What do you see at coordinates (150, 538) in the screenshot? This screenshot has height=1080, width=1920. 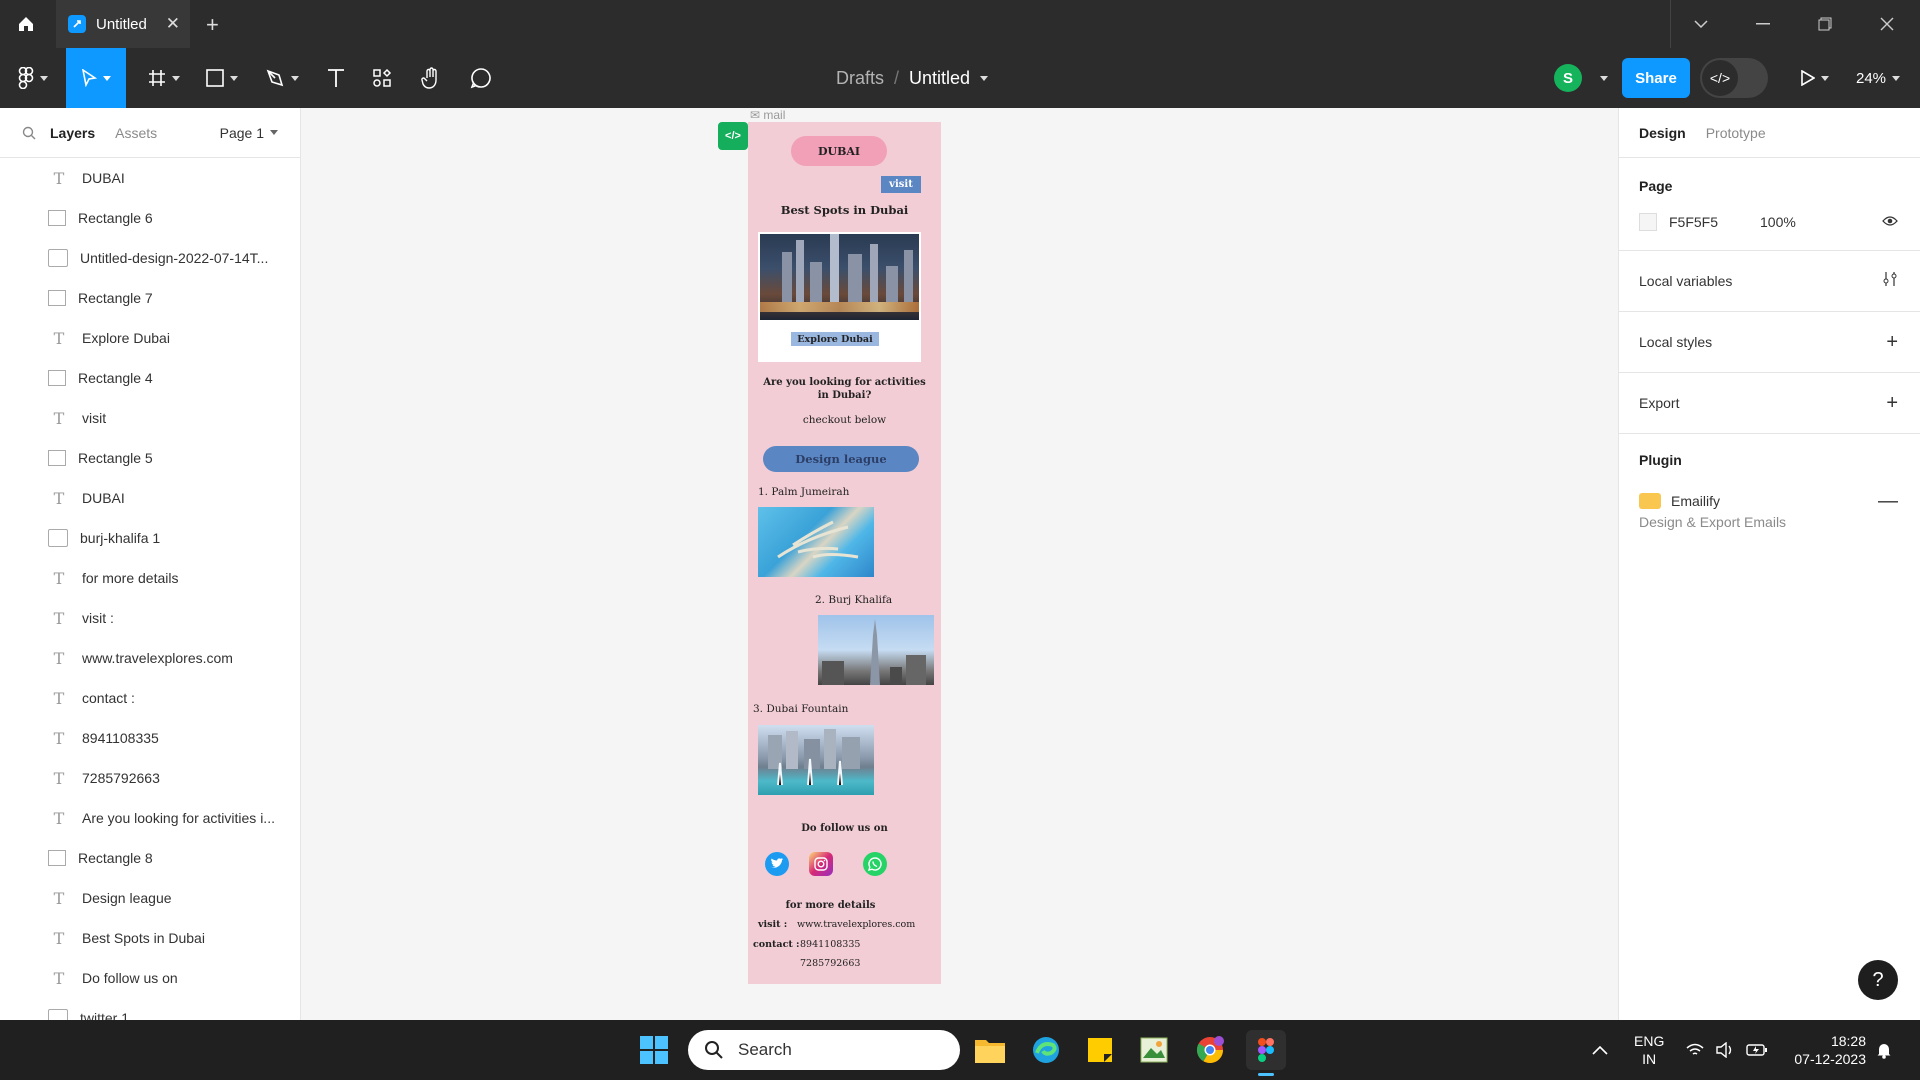 I see `layer-item: burj-khalifa 1` at bounding box center [150, 538].